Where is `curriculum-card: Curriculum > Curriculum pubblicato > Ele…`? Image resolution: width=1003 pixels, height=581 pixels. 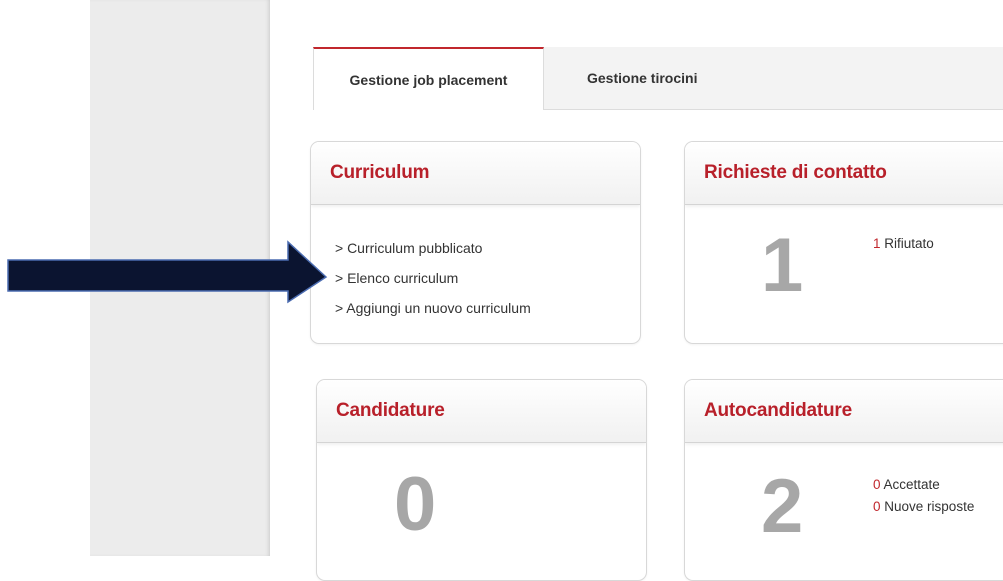 curriculum-card: Curriculum > Curriculum pubblicato > Ele… is located at coordinates (475, 242).